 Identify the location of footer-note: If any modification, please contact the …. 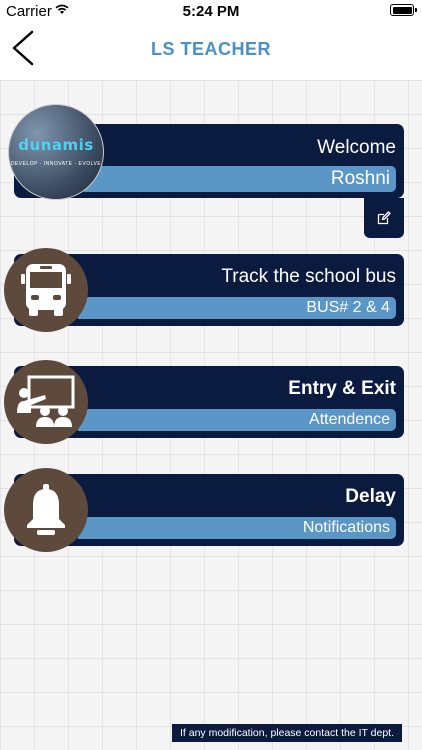
(287, 733).